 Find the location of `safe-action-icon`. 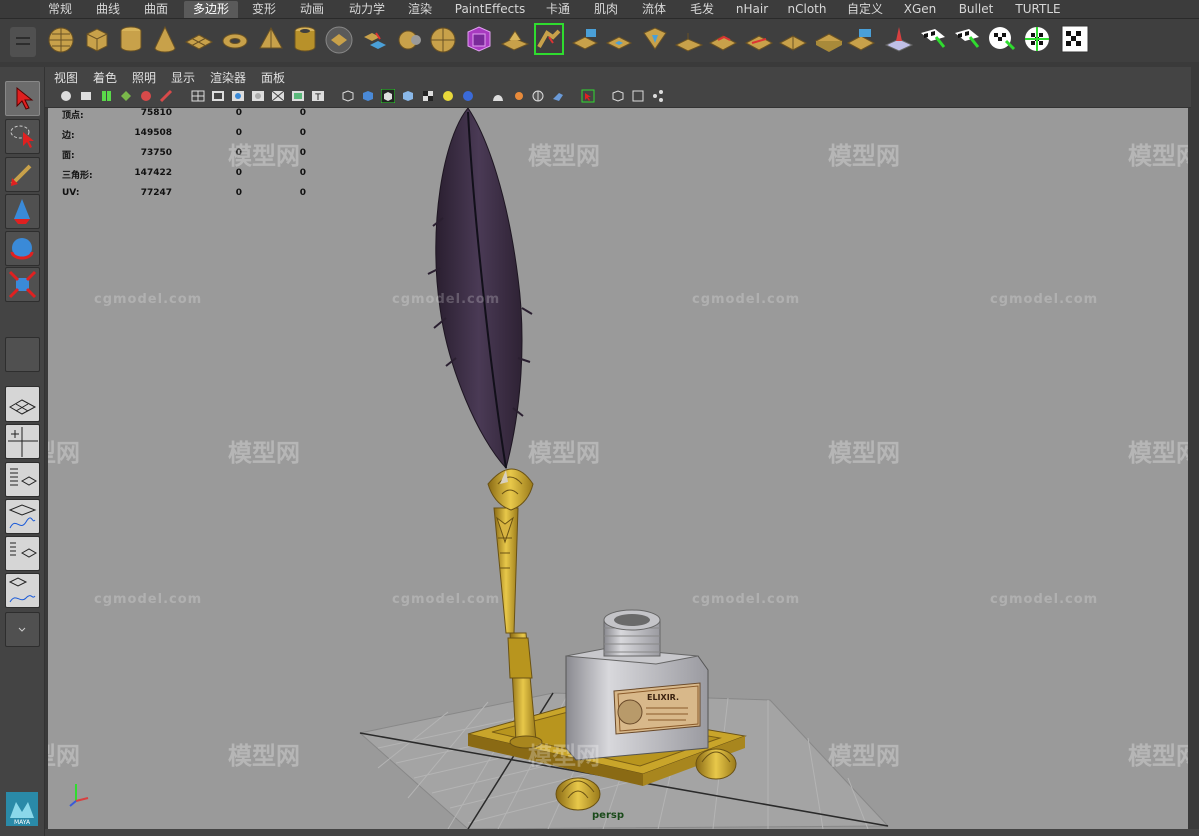

safe-action-icon is located at coordinates (298, 96).